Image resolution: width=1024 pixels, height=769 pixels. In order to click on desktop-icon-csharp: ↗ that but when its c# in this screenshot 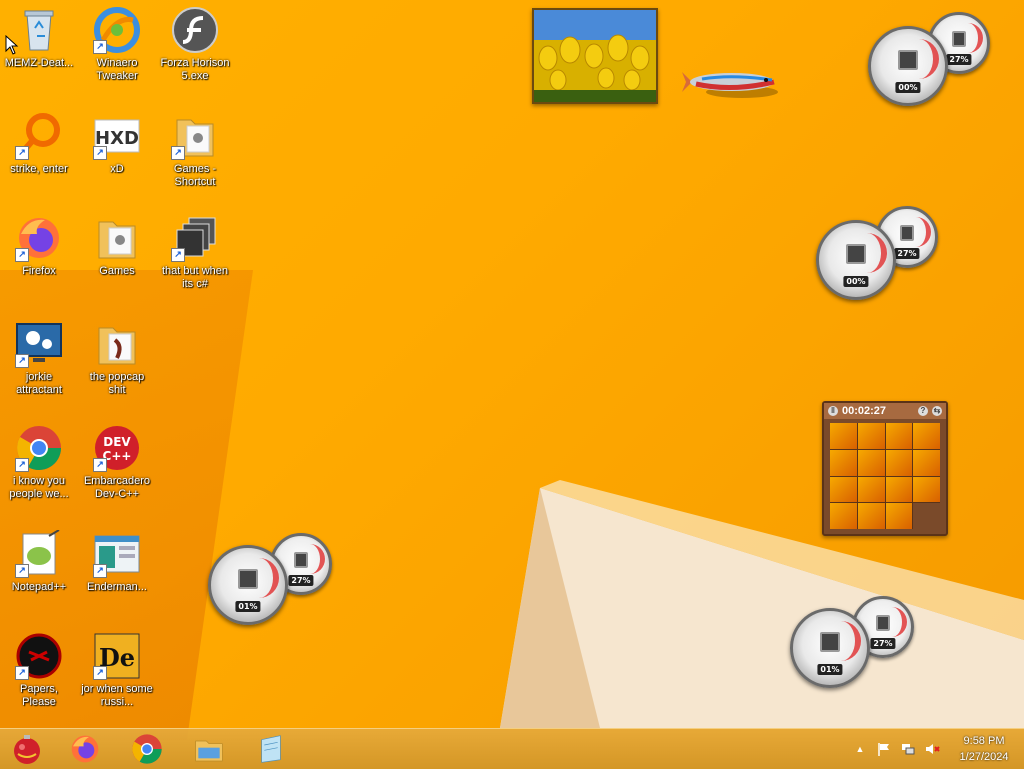, I will do `click(195, 252)`.